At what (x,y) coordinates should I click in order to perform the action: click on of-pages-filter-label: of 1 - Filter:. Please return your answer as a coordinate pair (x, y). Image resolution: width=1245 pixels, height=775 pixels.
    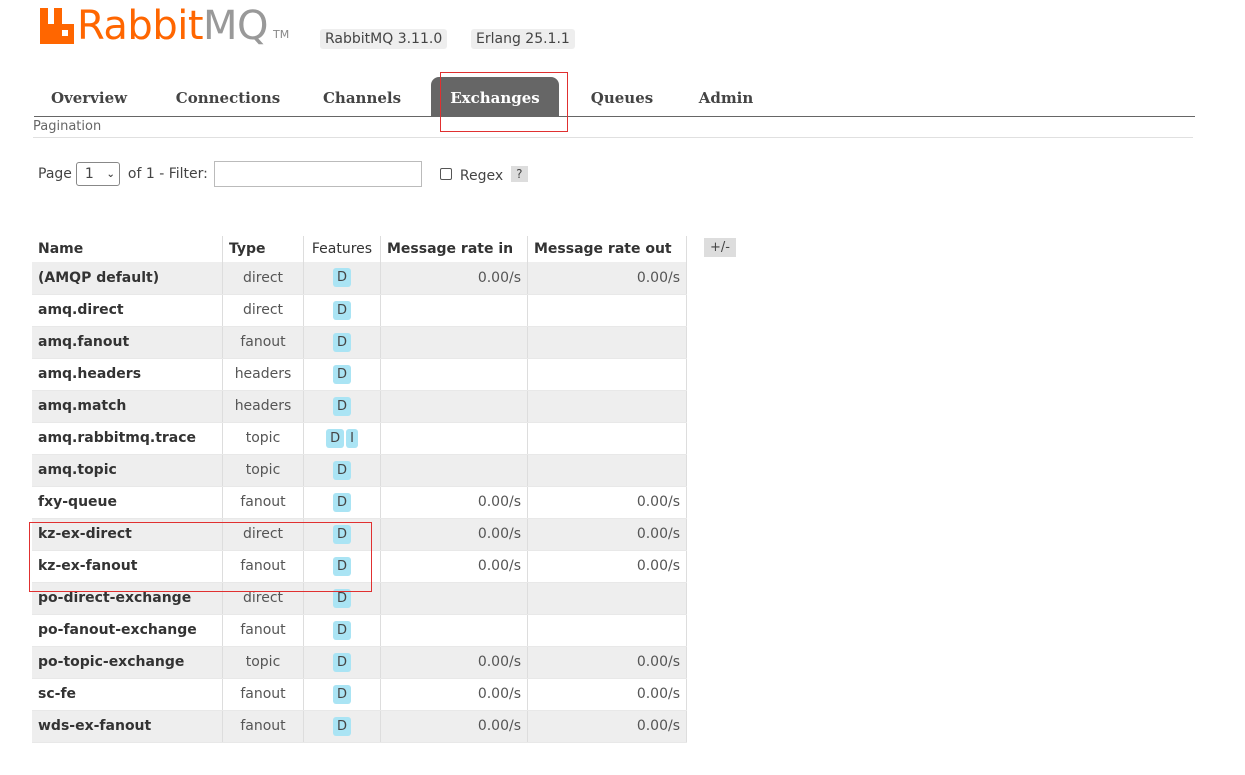
    Looking at the image, I should click on (167, 174).